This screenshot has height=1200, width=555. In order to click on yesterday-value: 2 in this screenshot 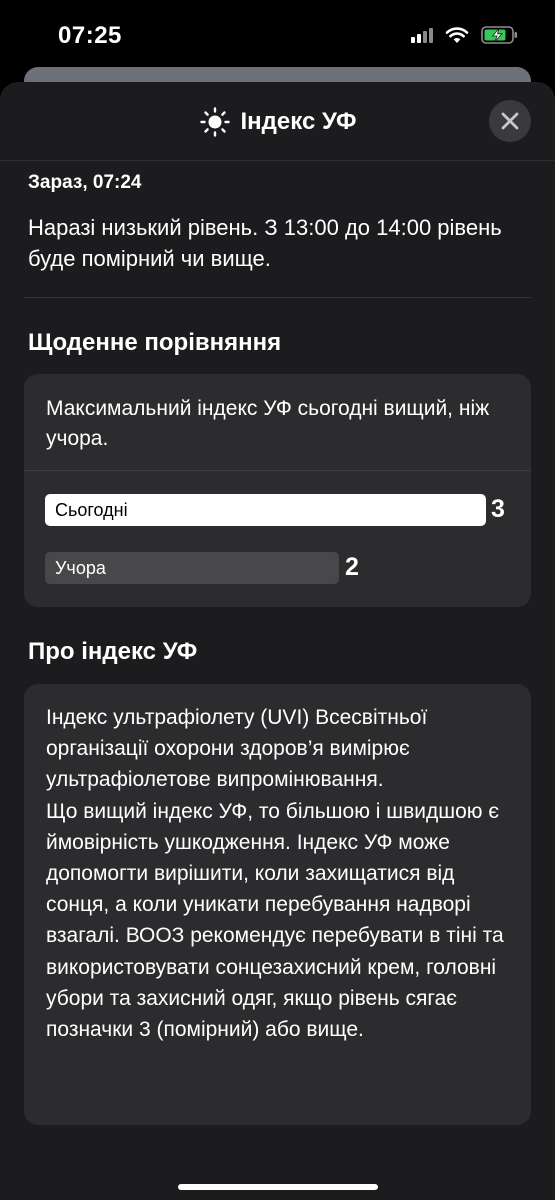, I will do `click(352, 567)`.